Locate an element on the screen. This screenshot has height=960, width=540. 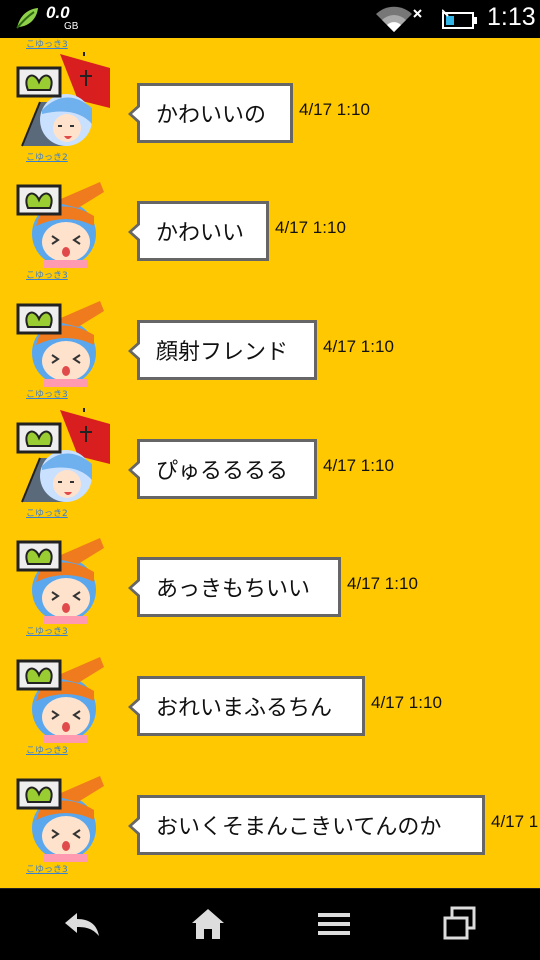
chat-message-row: こゆっき3 顔射フレンド 4/17 1:10 is located at coordinates (270, 346).